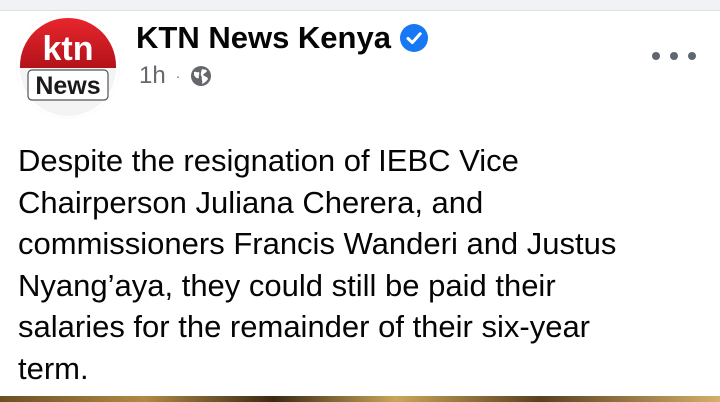 The height and width of the screenshot is (402, 720). Describe the element at coordinates (263, 38) in the screenshot. I see `page-name-link: KTN News Kenya` at that location.